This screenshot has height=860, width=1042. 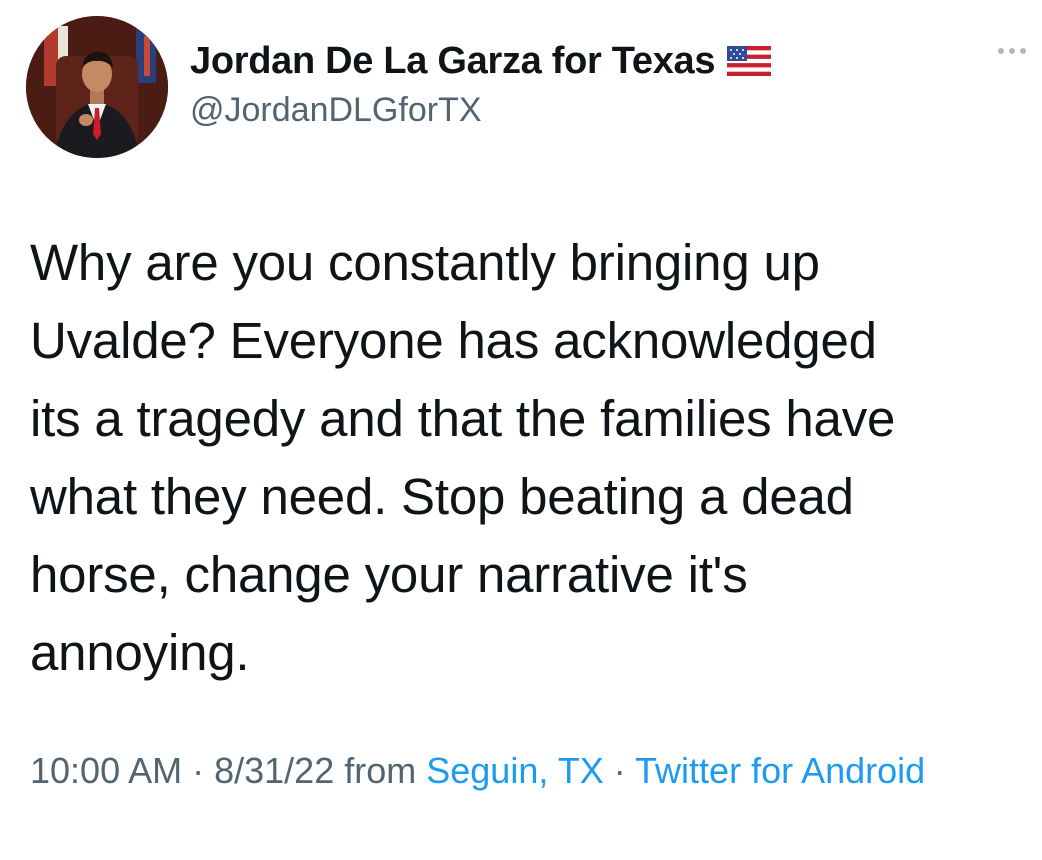 I want to click on location-link: Seguin, TX, so click(x=514, y=770).